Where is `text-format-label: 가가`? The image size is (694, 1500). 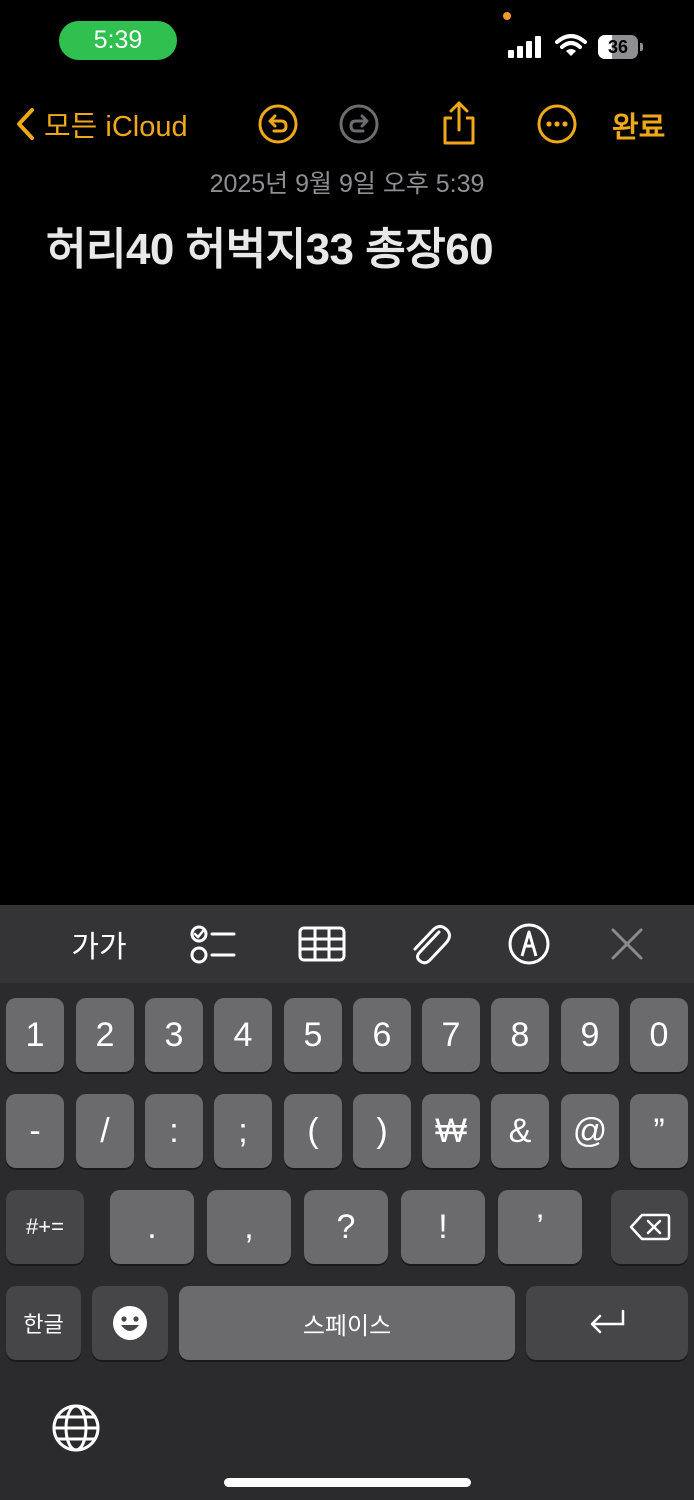 text-format-label: 가가 is located at coordinates (99, 947).